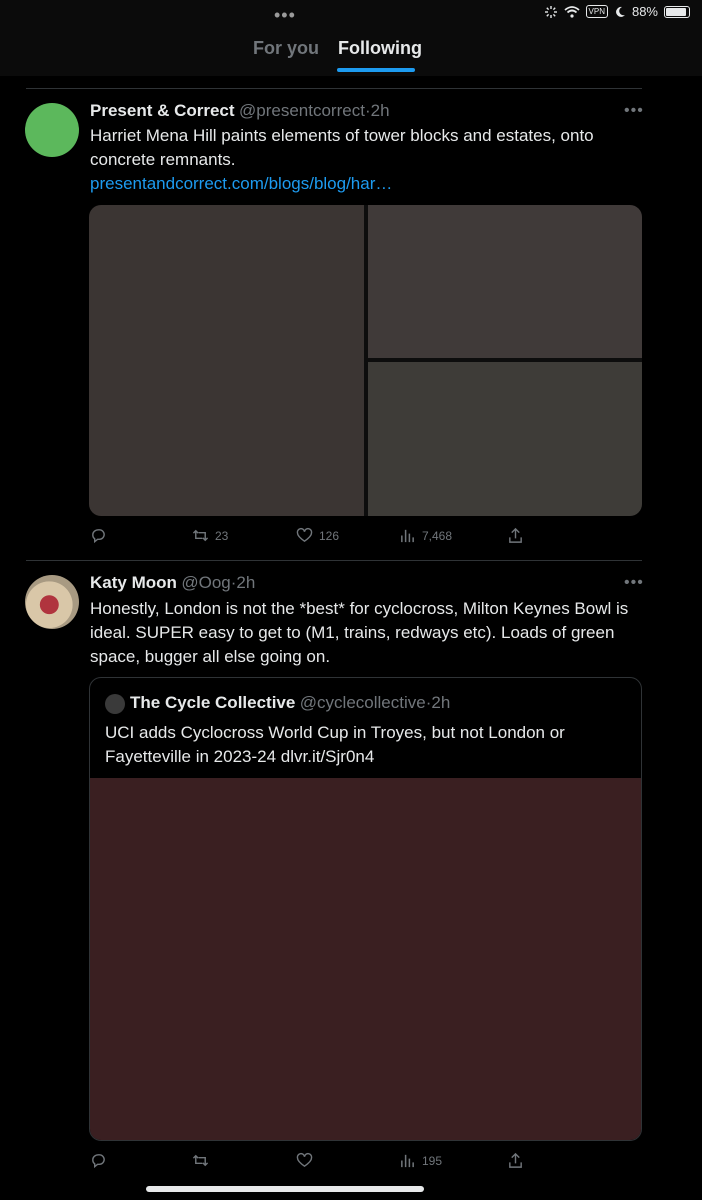 This screenshot has width=702, height=1200. I want to click on moon-icon, so click(620, 11).